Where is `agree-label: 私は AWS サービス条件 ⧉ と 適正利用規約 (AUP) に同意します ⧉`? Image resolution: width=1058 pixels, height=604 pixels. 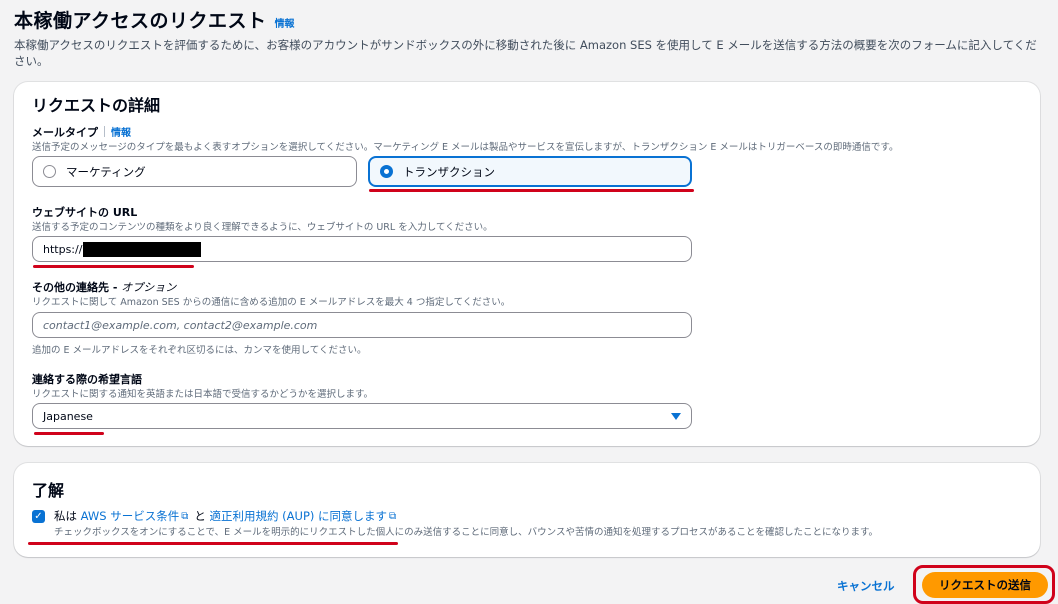
agree-label: 私は AWS サービス条件 ⧉ と 適正利用規約 (AUP) に同意します ⧉ is located at coordinates (228, 516).